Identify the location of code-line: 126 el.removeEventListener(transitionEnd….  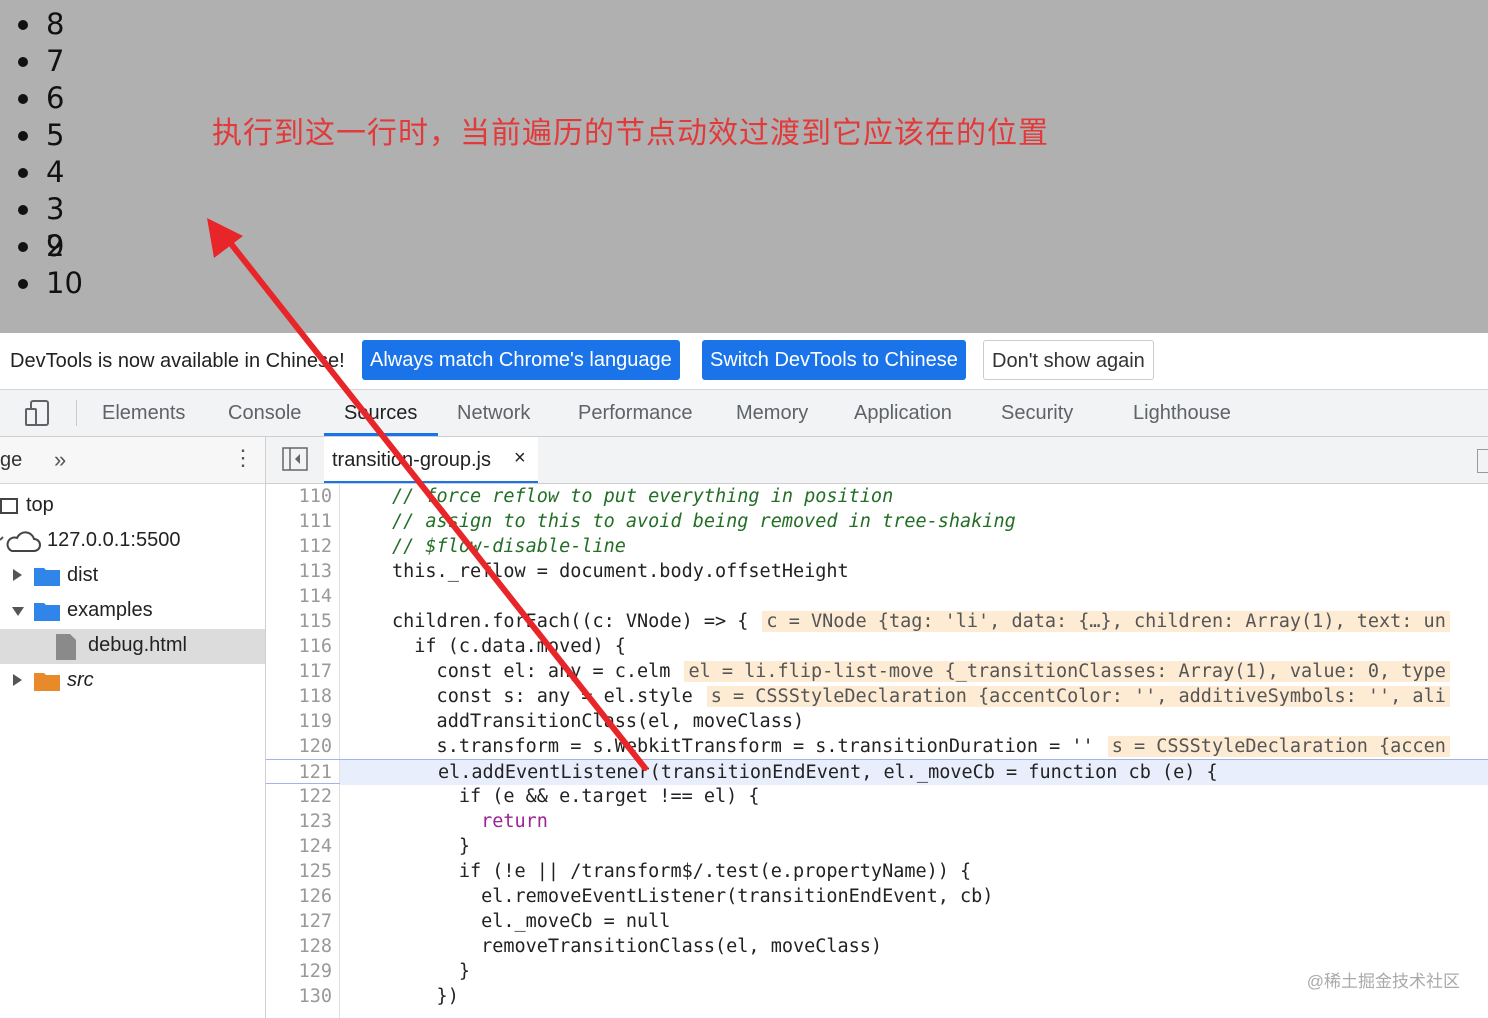
(877, 896).